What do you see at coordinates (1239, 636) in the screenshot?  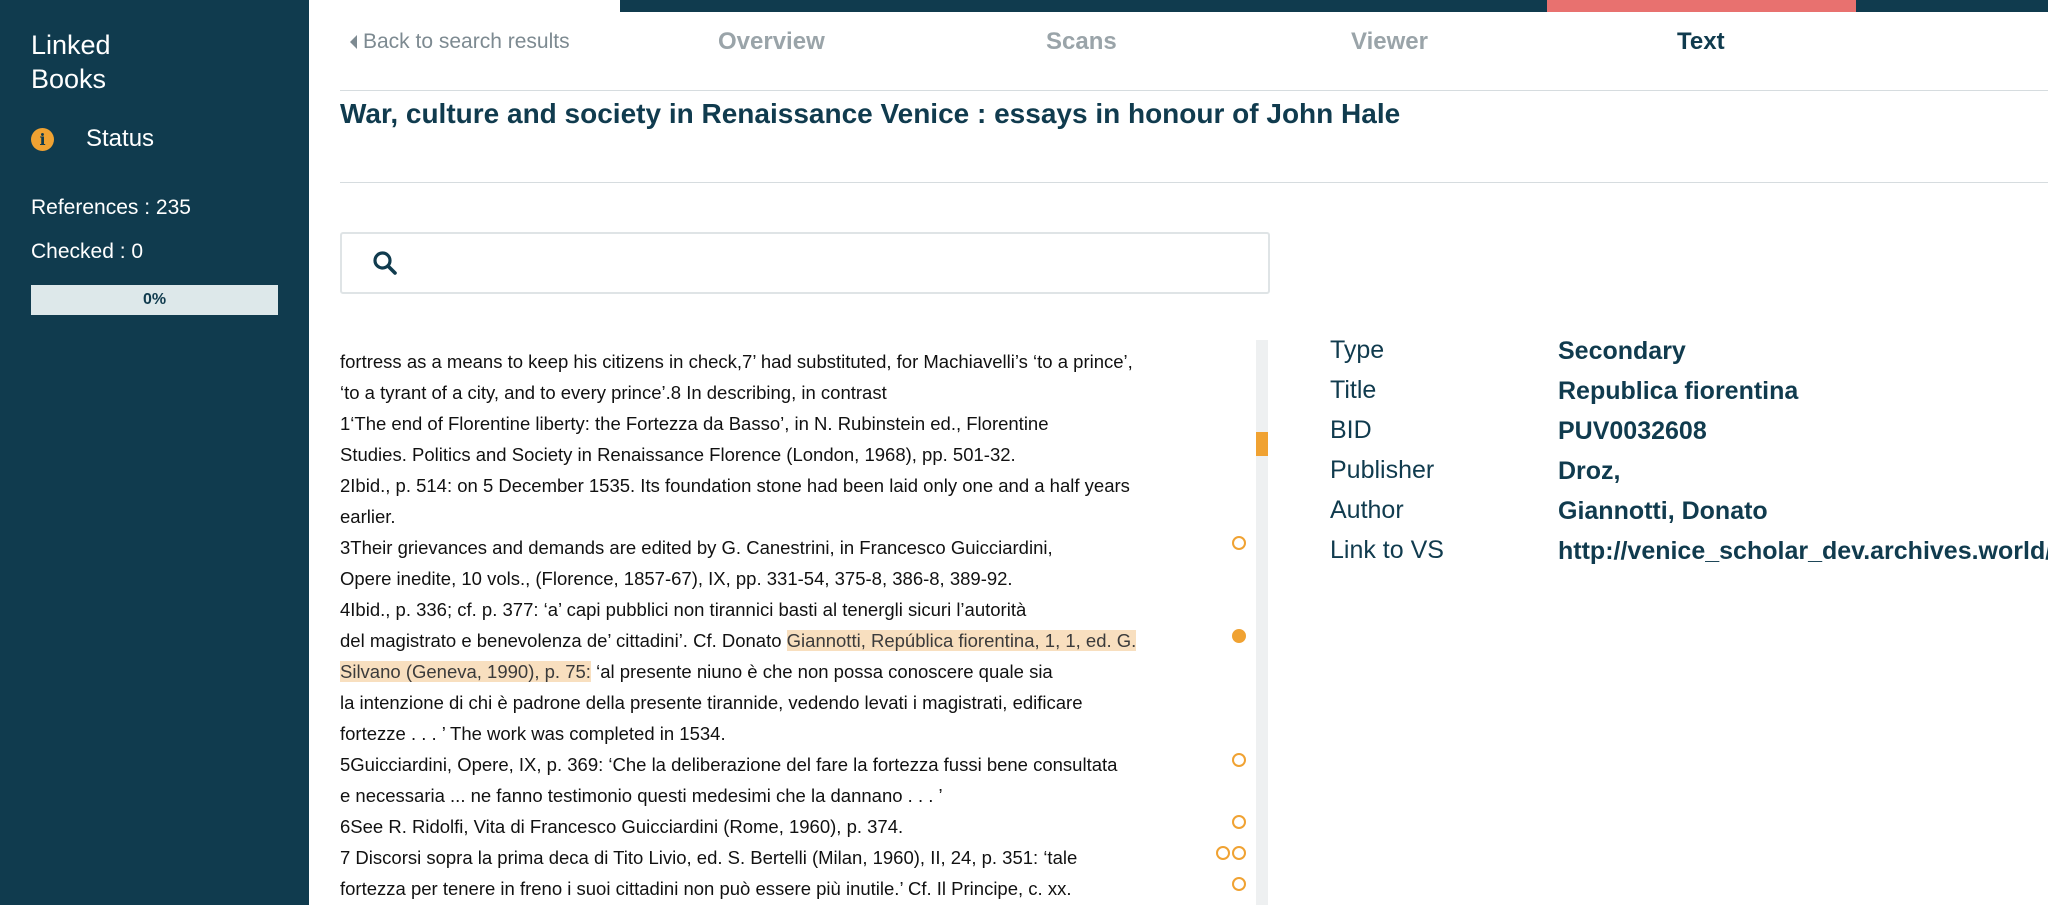 I see `reference-marker-selected` at bounding box center [1239, 636].